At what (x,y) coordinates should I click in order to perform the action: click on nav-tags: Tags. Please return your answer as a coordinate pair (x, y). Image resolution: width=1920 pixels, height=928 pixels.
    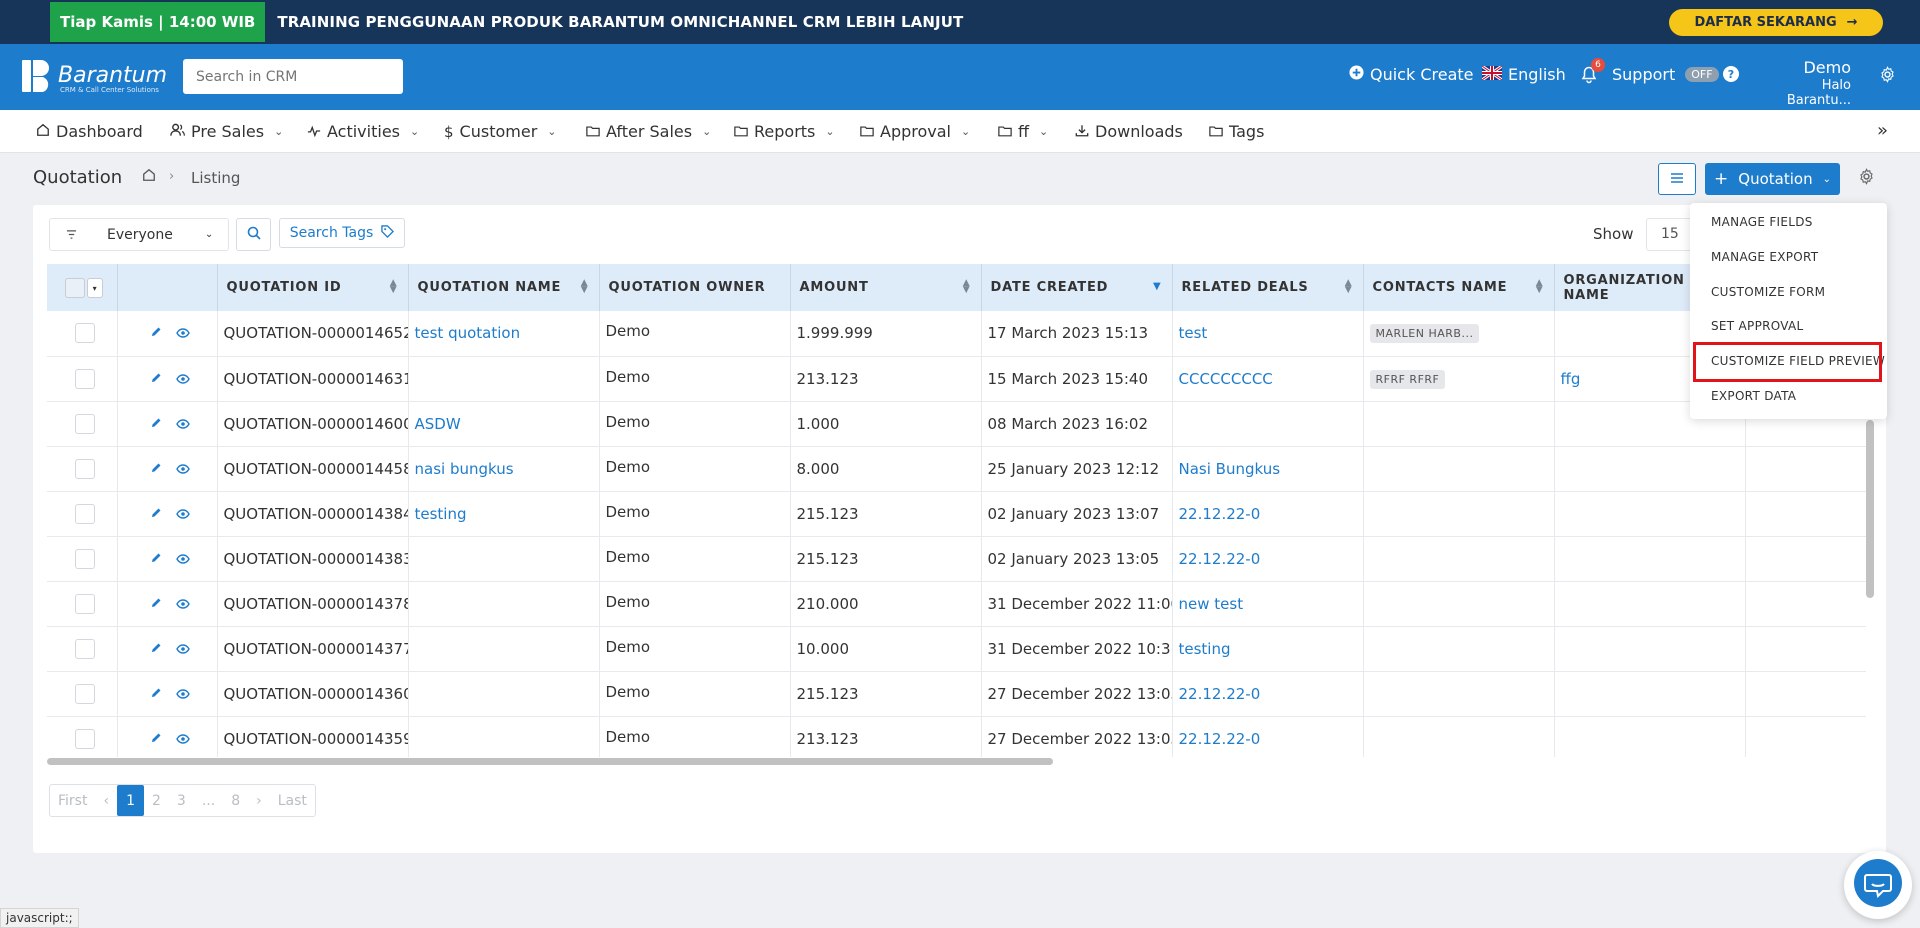
    Looking at the image, I should click on (1236, 131).